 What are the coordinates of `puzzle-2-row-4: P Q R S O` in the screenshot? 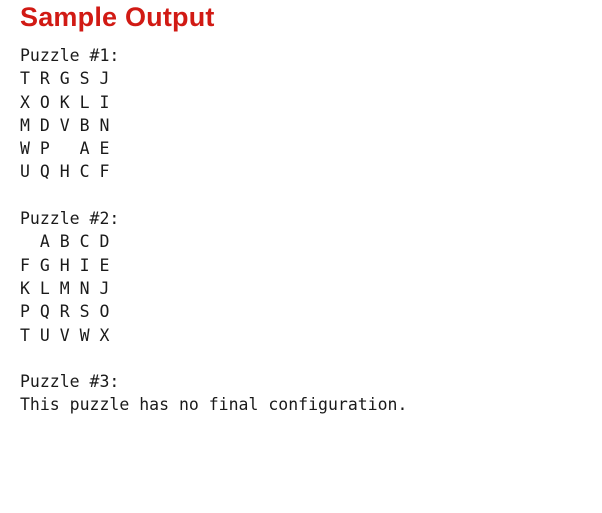 It's located at (65, 312).